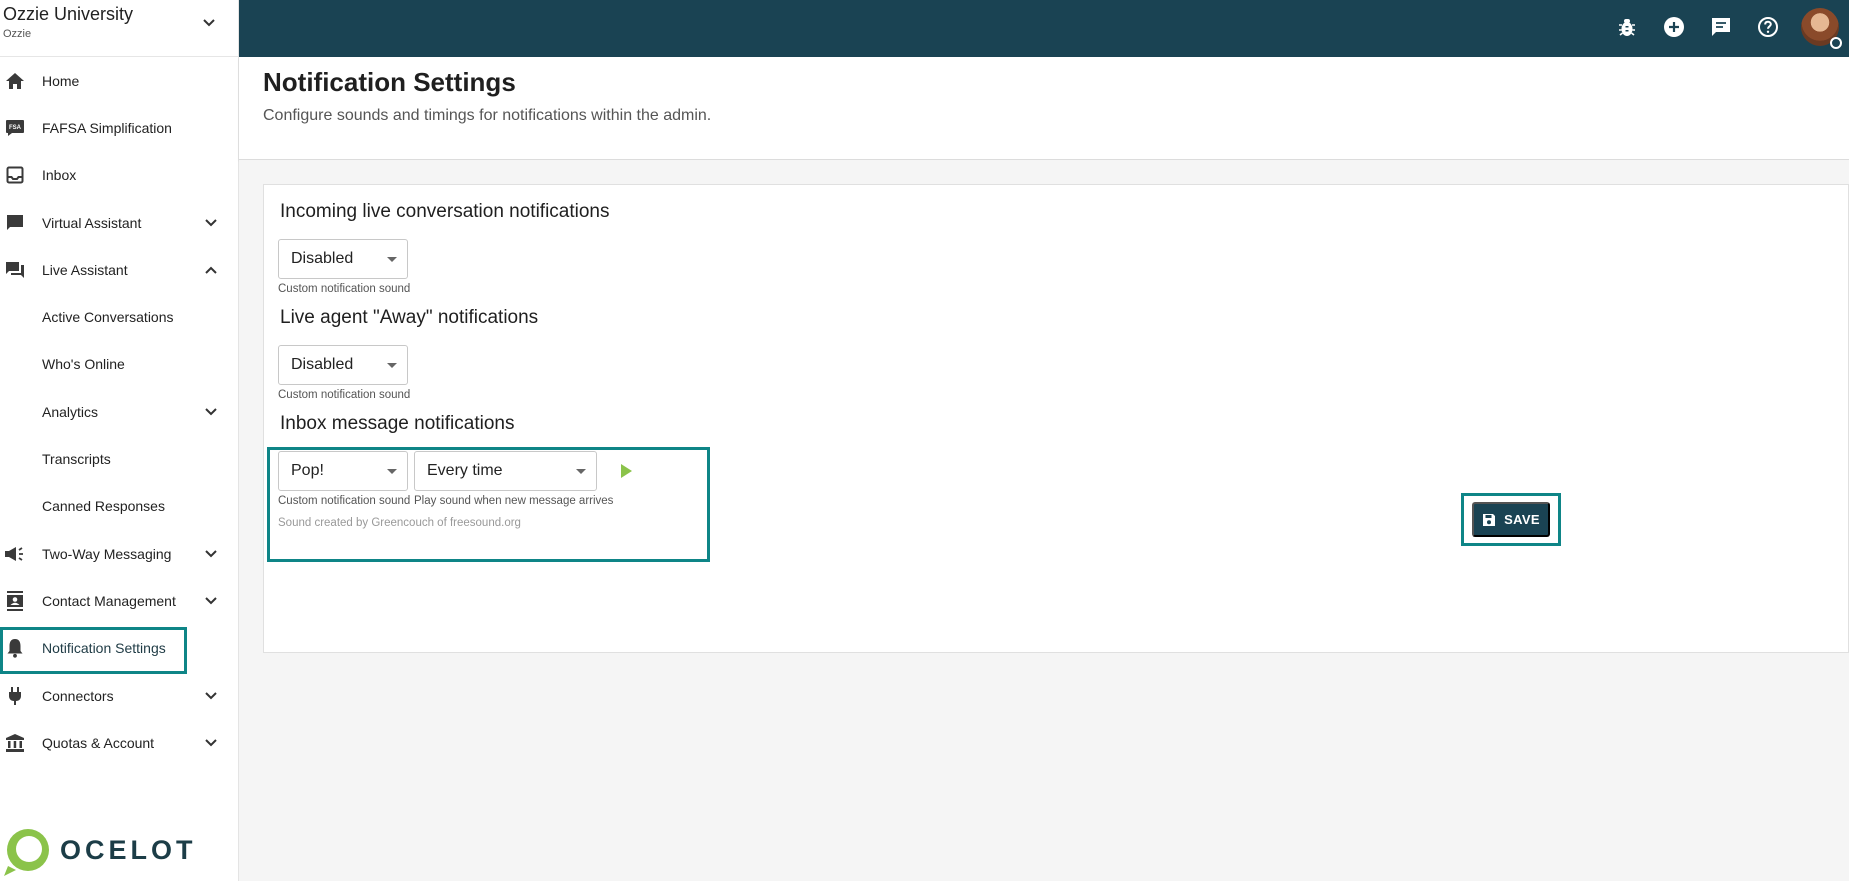  What do you see at coordinates (26, 852) in the screenshot?
I see `logo-icon` at bounding box center [26, 852].